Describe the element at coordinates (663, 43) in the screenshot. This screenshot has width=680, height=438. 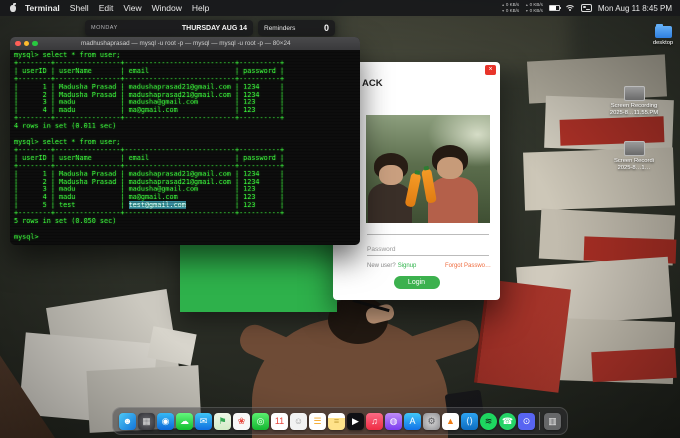
I see `folder-label: desktop` at that location.